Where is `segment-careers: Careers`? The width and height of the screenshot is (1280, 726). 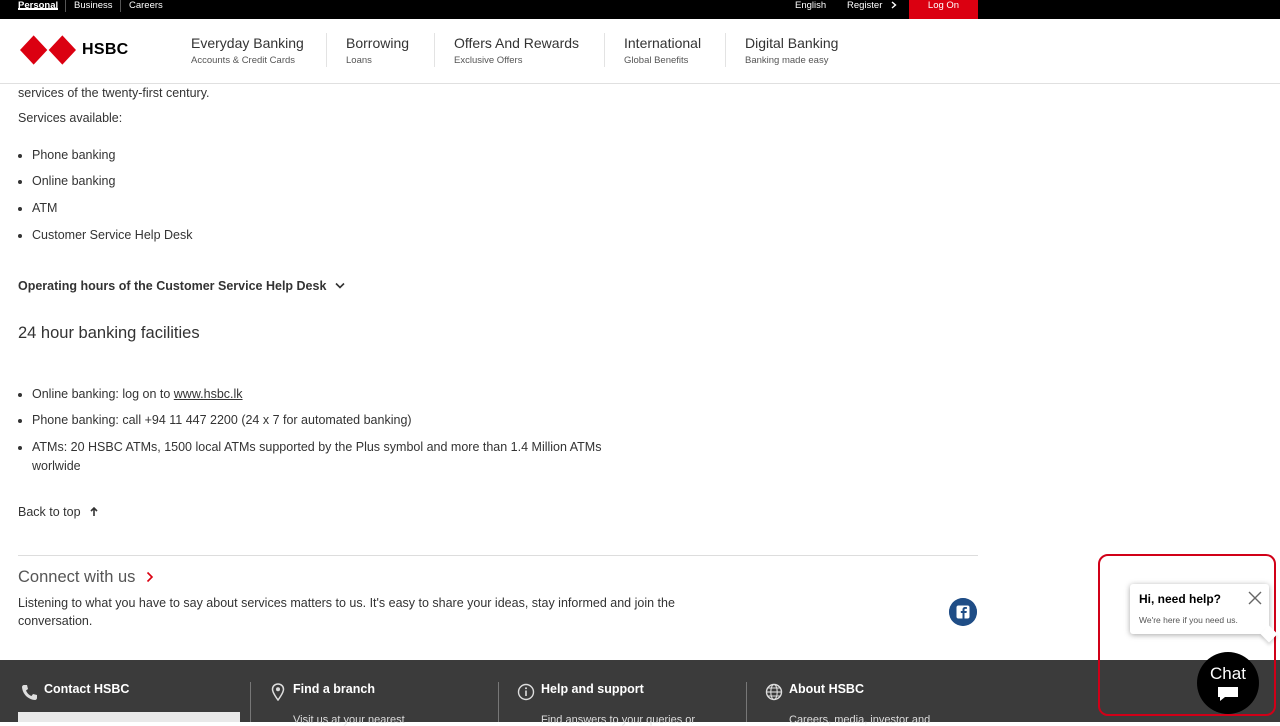 segment-careers: Careers is located at coordinates (146, 9).